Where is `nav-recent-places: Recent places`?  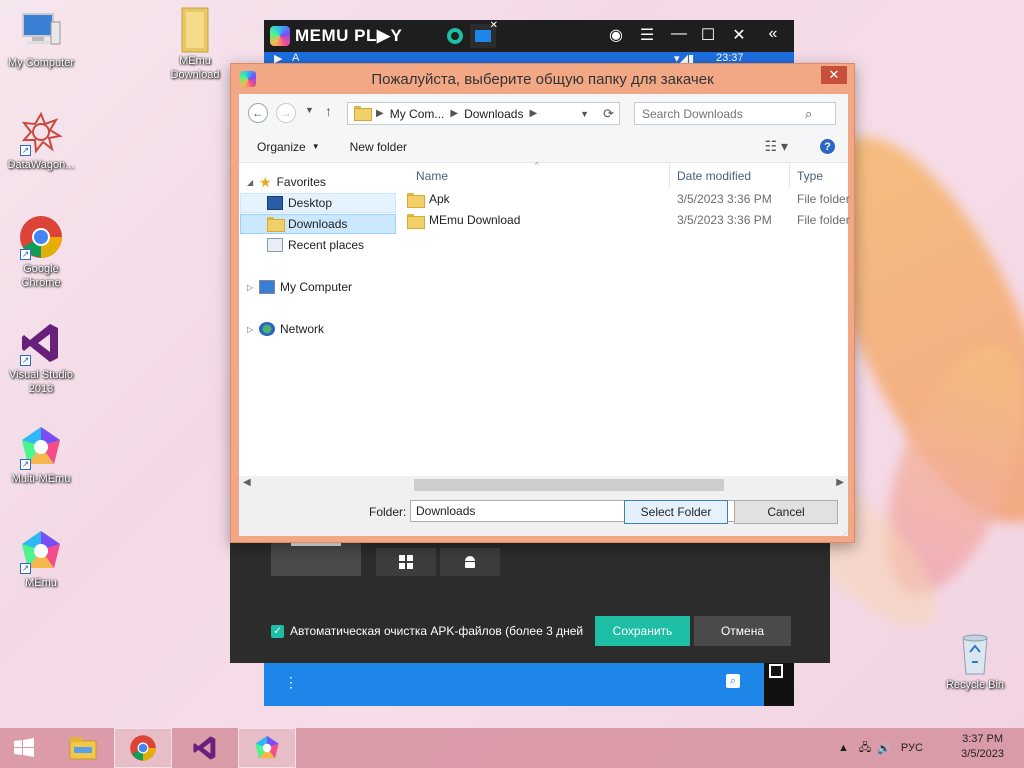
nav-recent-places: Recent places is located at coordinates (318, 245).